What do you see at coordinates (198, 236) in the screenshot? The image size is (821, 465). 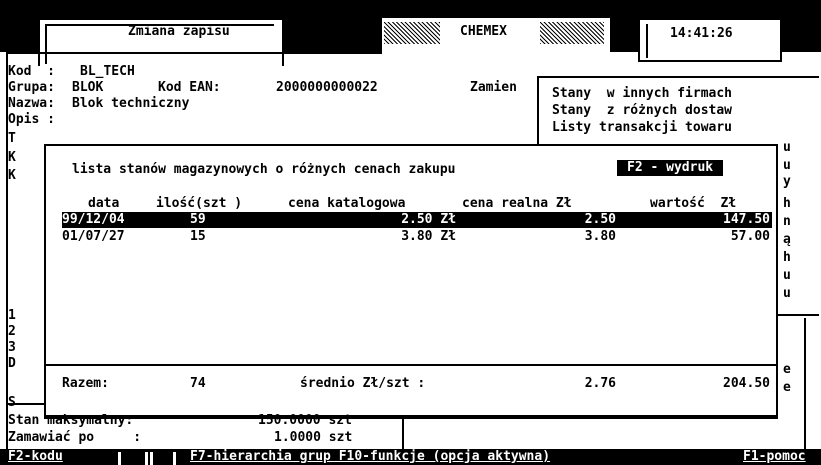 I see `cell-ilosc: 15` at bounding box center [198, 236].